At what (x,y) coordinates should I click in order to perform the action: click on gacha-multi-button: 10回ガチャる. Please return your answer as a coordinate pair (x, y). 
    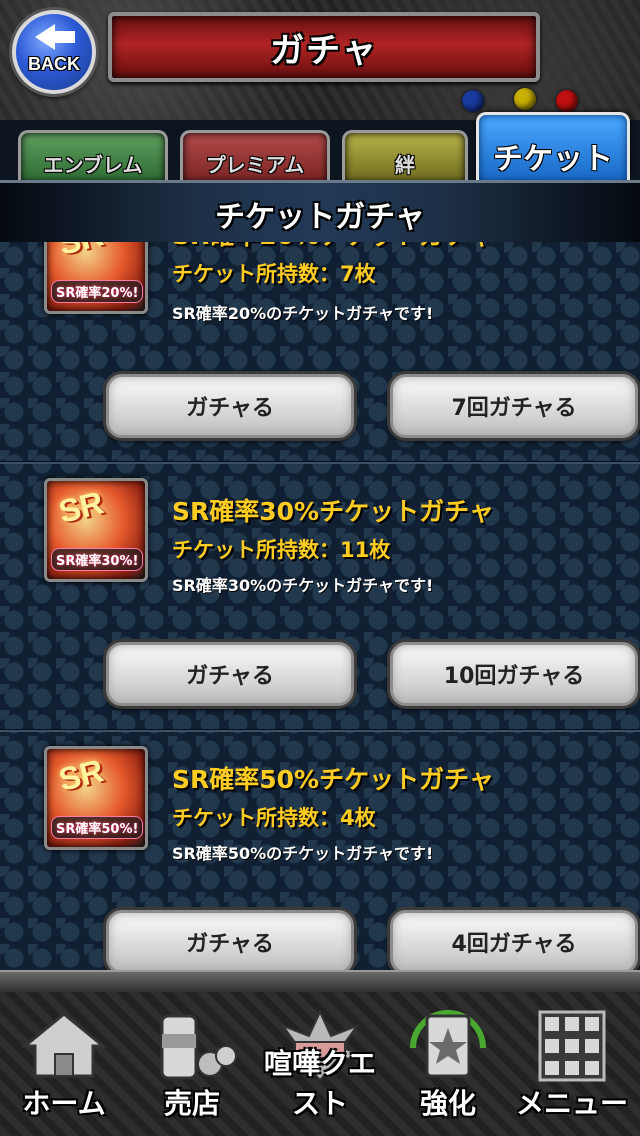
    Looking at the image, I should click on (514, 674).